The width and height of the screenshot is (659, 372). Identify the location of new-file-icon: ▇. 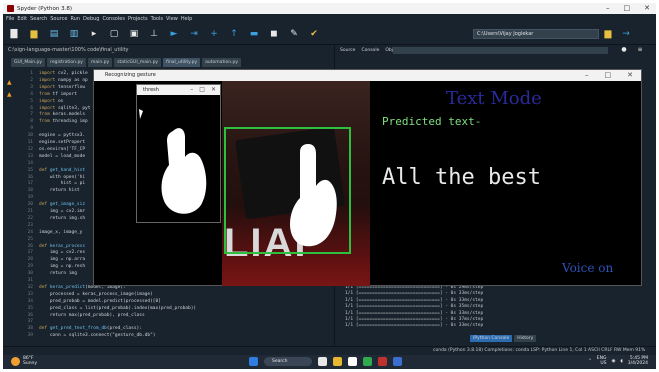
(14, 34).